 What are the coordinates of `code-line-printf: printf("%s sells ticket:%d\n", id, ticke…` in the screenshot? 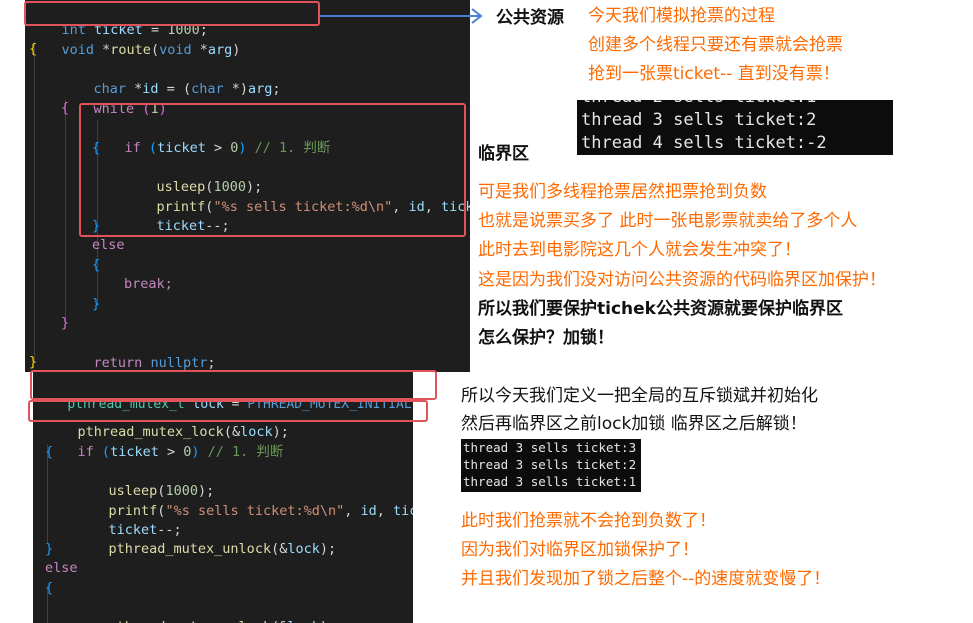 It's located at (260, 511).